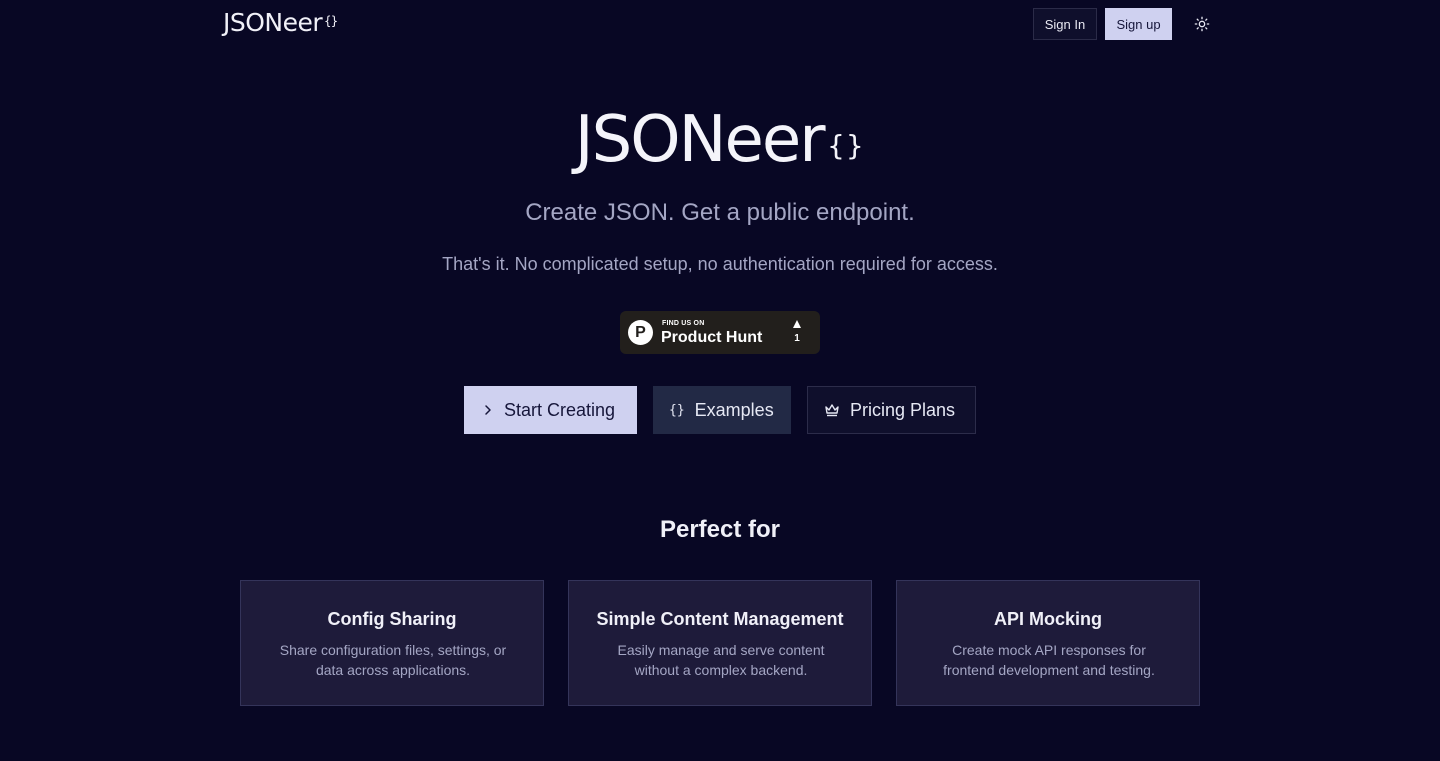  What do you see at coordinates (273, 22) in the screenshot?
I see `nav-logo-text: JSONeer` at bounding box center [273, 22].